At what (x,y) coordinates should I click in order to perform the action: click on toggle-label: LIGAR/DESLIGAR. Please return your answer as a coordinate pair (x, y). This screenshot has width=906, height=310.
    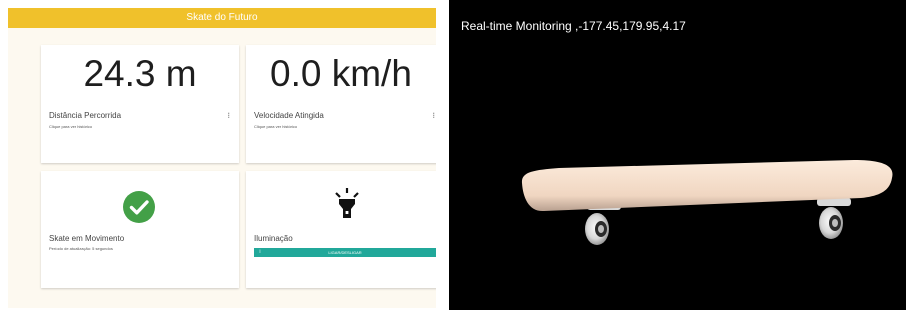
    Looking at the image, I should click on (345, 252).